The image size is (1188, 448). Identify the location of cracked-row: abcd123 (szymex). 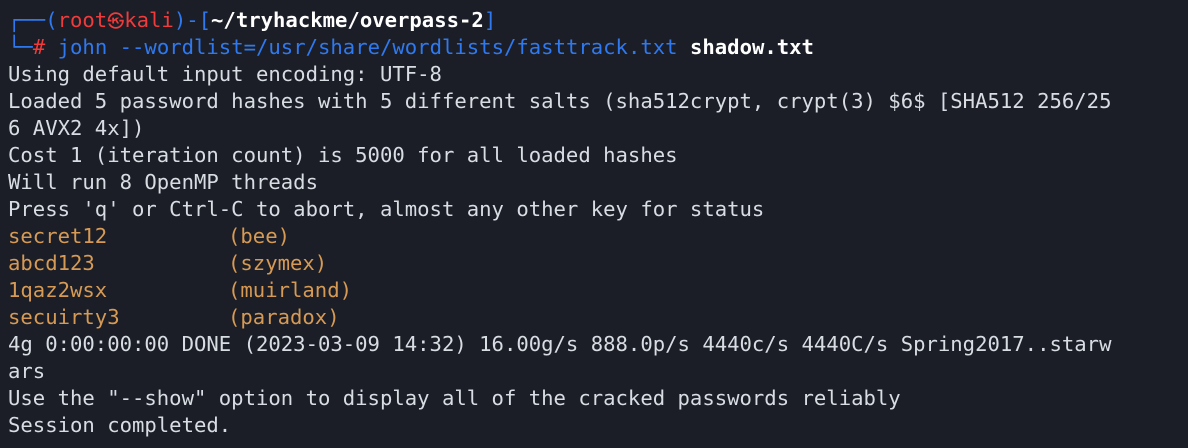
(598, 263).